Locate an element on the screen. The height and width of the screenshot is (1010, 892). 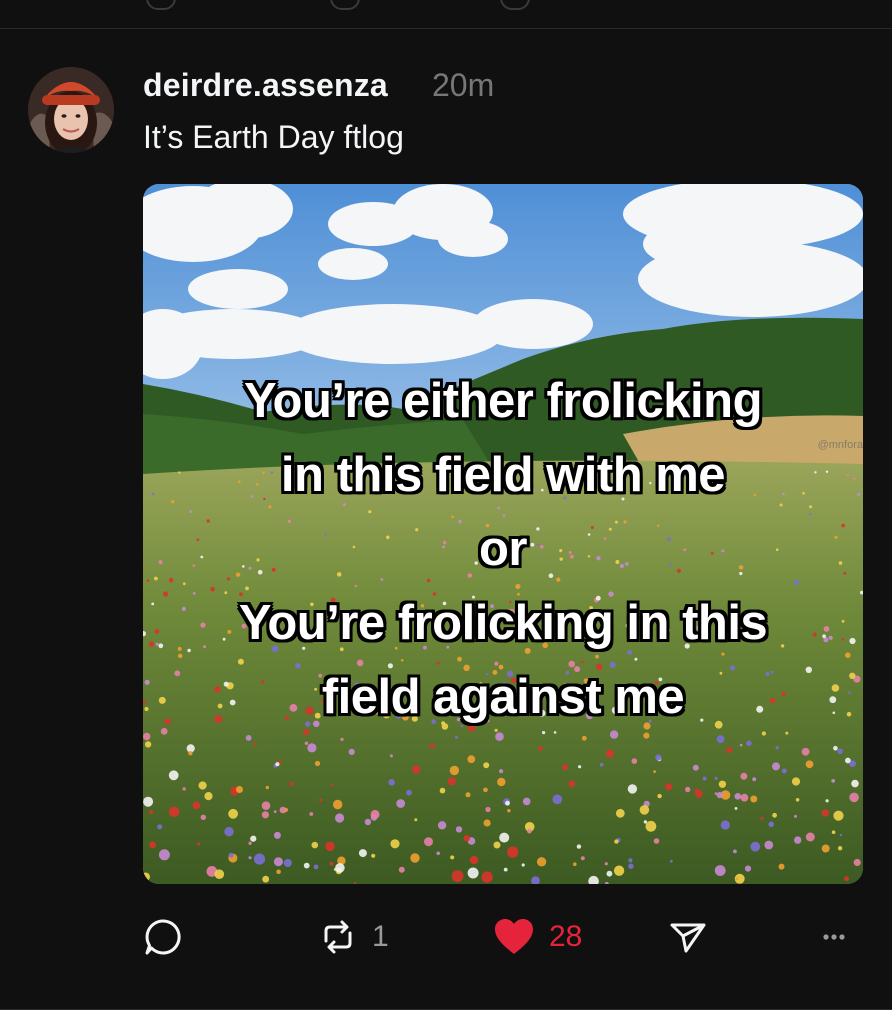
like-count: 28 is located at coordinates (566, 936).